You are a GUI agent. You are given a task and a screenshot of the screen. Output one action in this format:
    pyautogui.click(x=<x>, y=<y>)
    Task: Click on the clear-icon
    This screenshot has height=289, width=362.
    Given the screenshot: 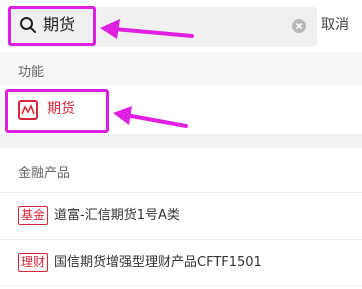 What is the action you would take?
    pyautogui.click(x=299, y=26)
    